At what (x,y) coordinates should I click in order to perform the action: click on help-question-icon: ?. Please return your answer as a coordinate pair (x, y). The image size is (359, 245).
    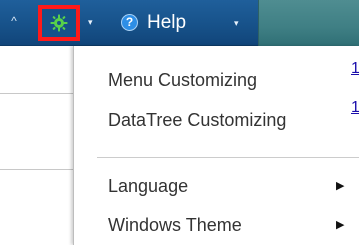
    Looking at the image, I should click on (129, 22).